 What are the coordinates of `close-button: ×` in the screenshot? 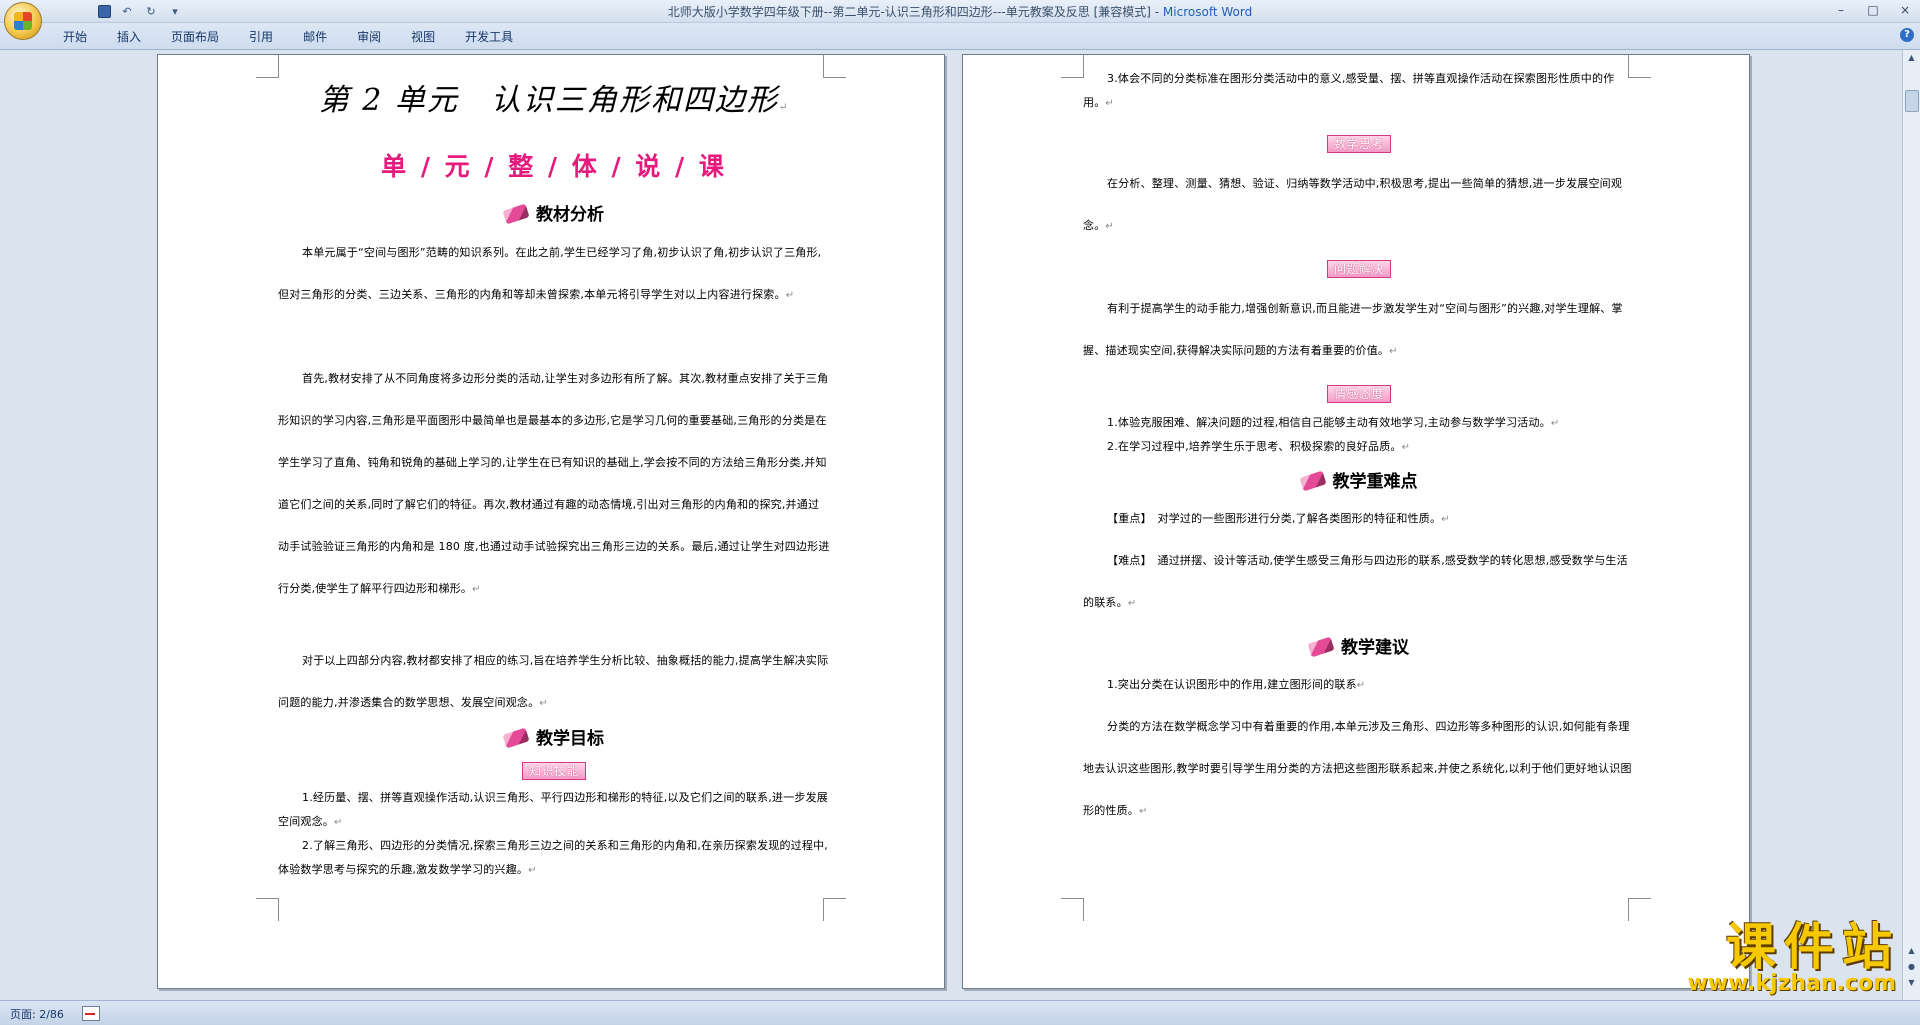 It's located at (1905, 10).